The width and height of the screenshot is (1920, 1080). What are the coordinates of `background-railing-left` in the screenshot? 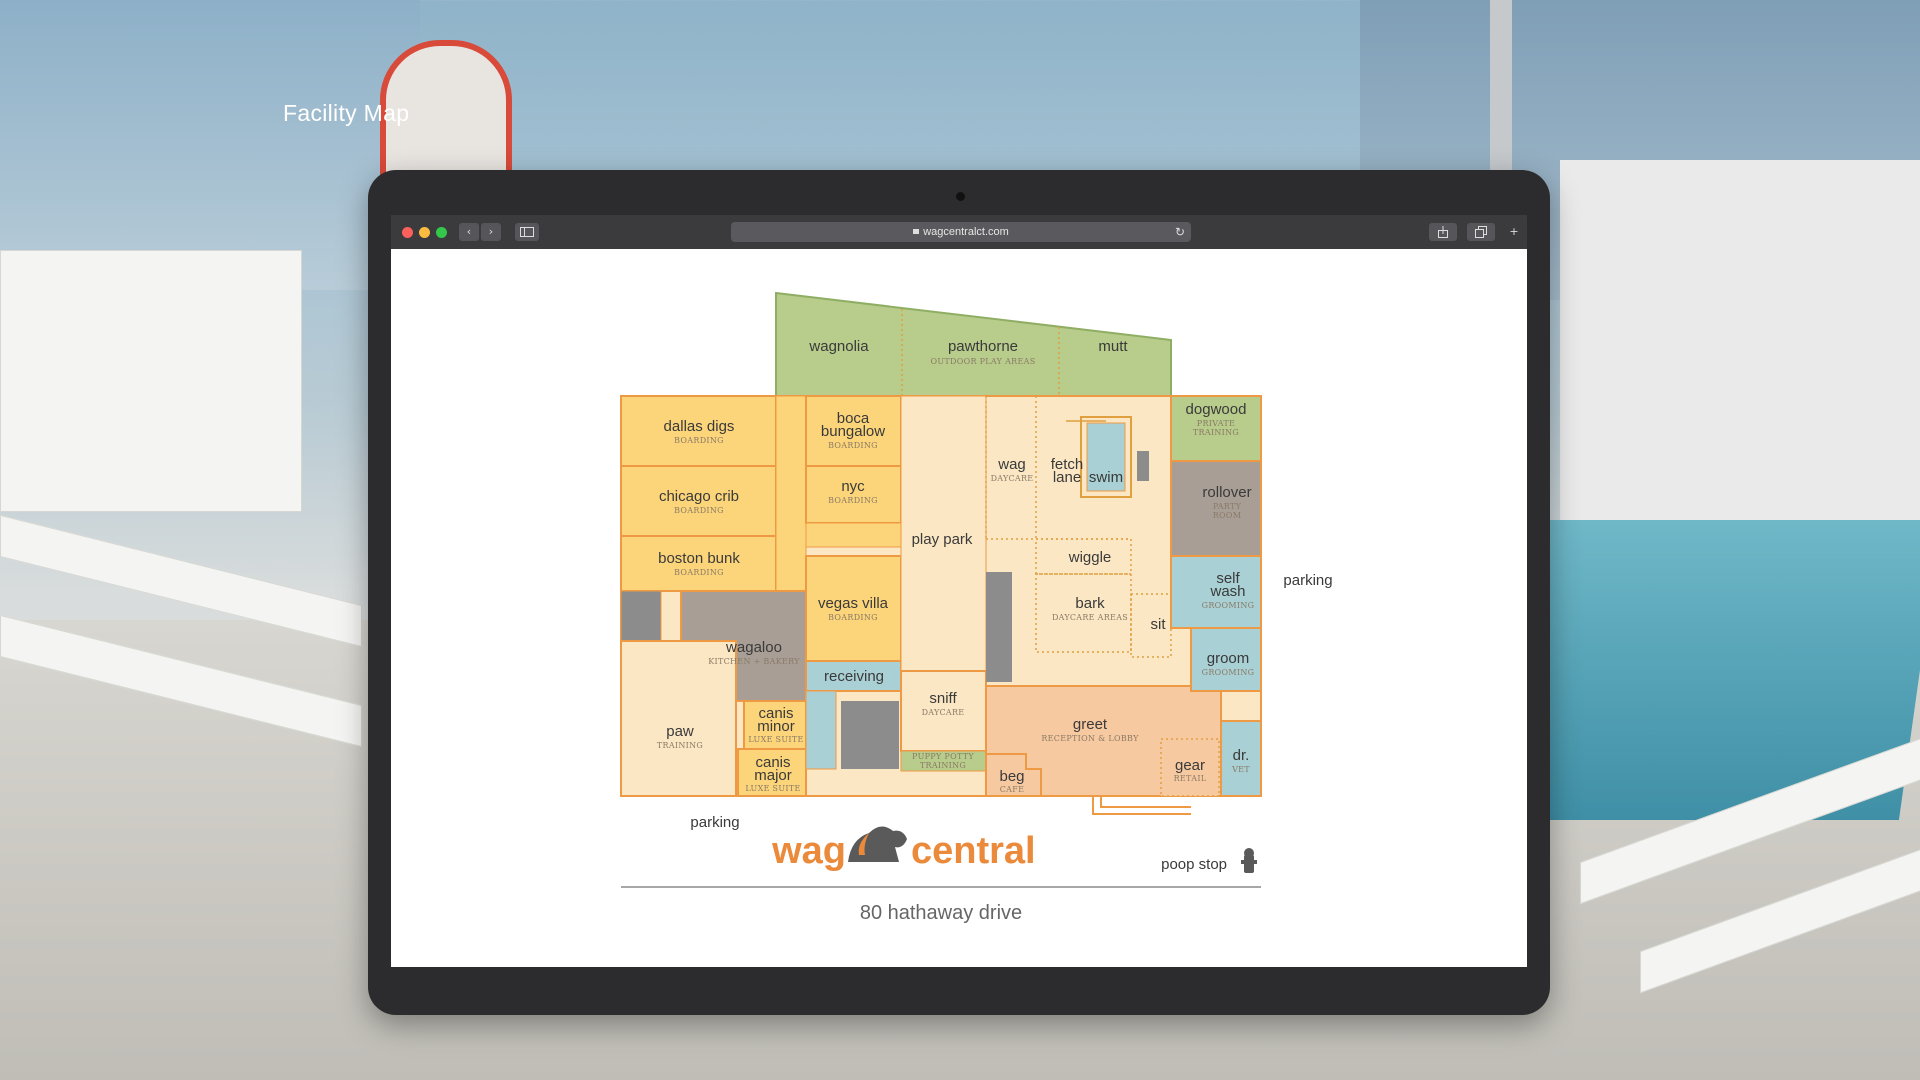 It's located at (151, 381).